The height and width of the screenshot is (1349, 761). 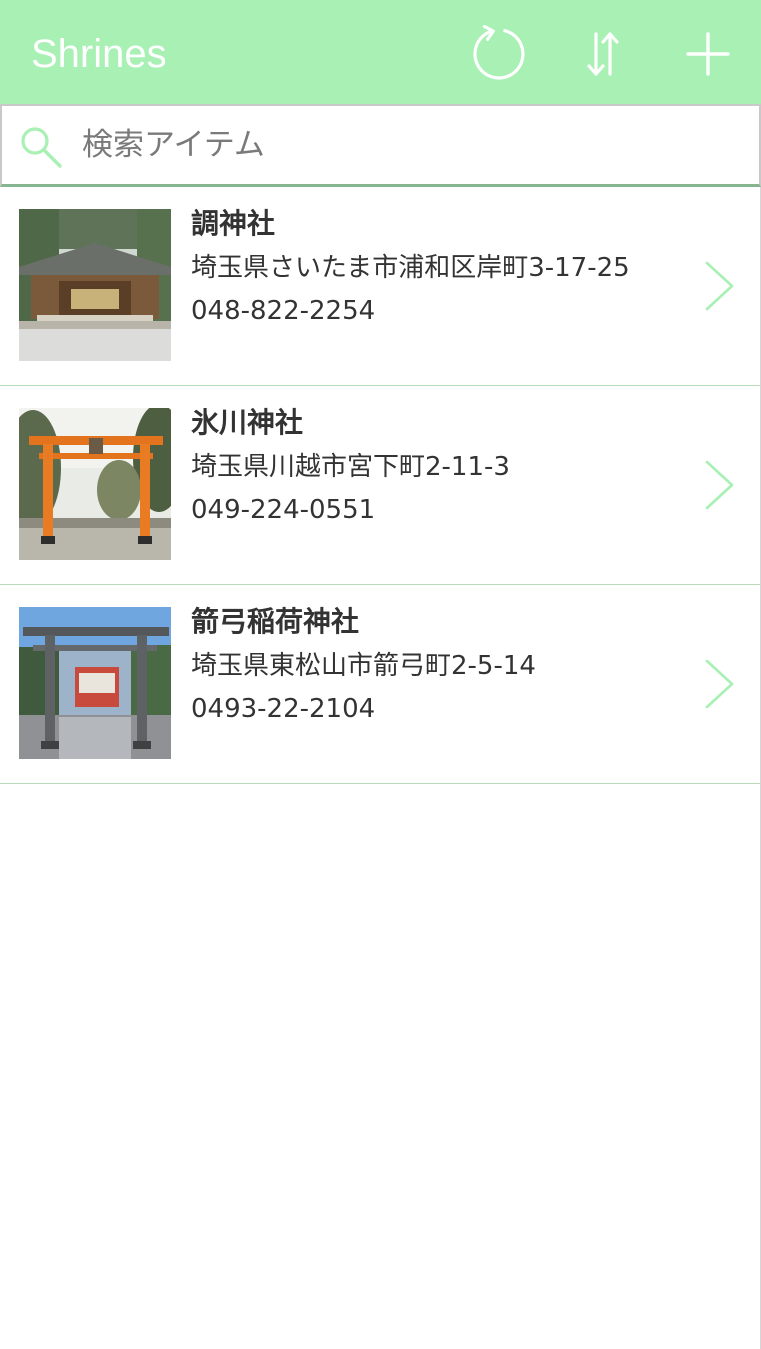 What do you see at coordinates (380, 286) in the screenshot?
I see `list-item: 調神社 埼玉県さいたま市浦和区岸町3-17-25 048-822-2254` at bounding box center [380, 286].